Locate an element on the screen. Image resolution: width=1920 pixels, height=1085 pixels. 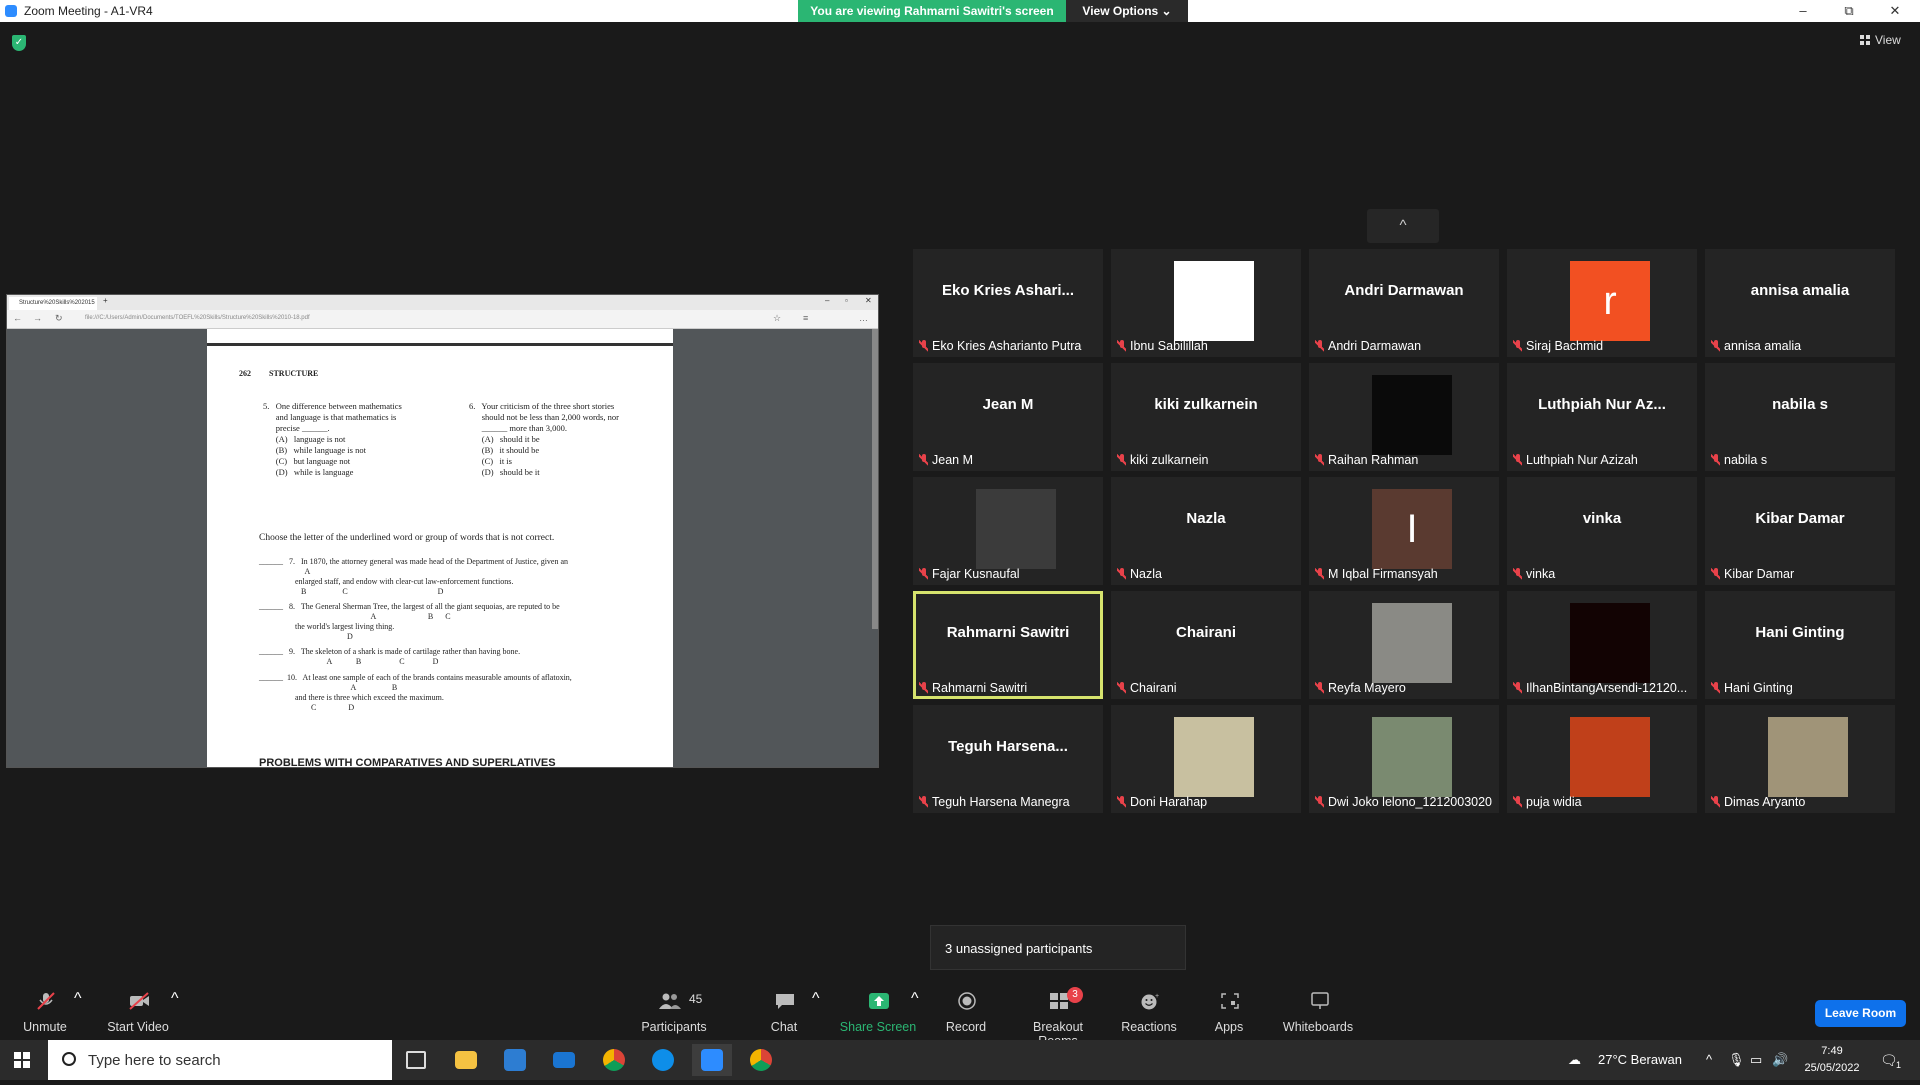
gallery-up-arrow: ^ is located at coordinates (1403, 226).